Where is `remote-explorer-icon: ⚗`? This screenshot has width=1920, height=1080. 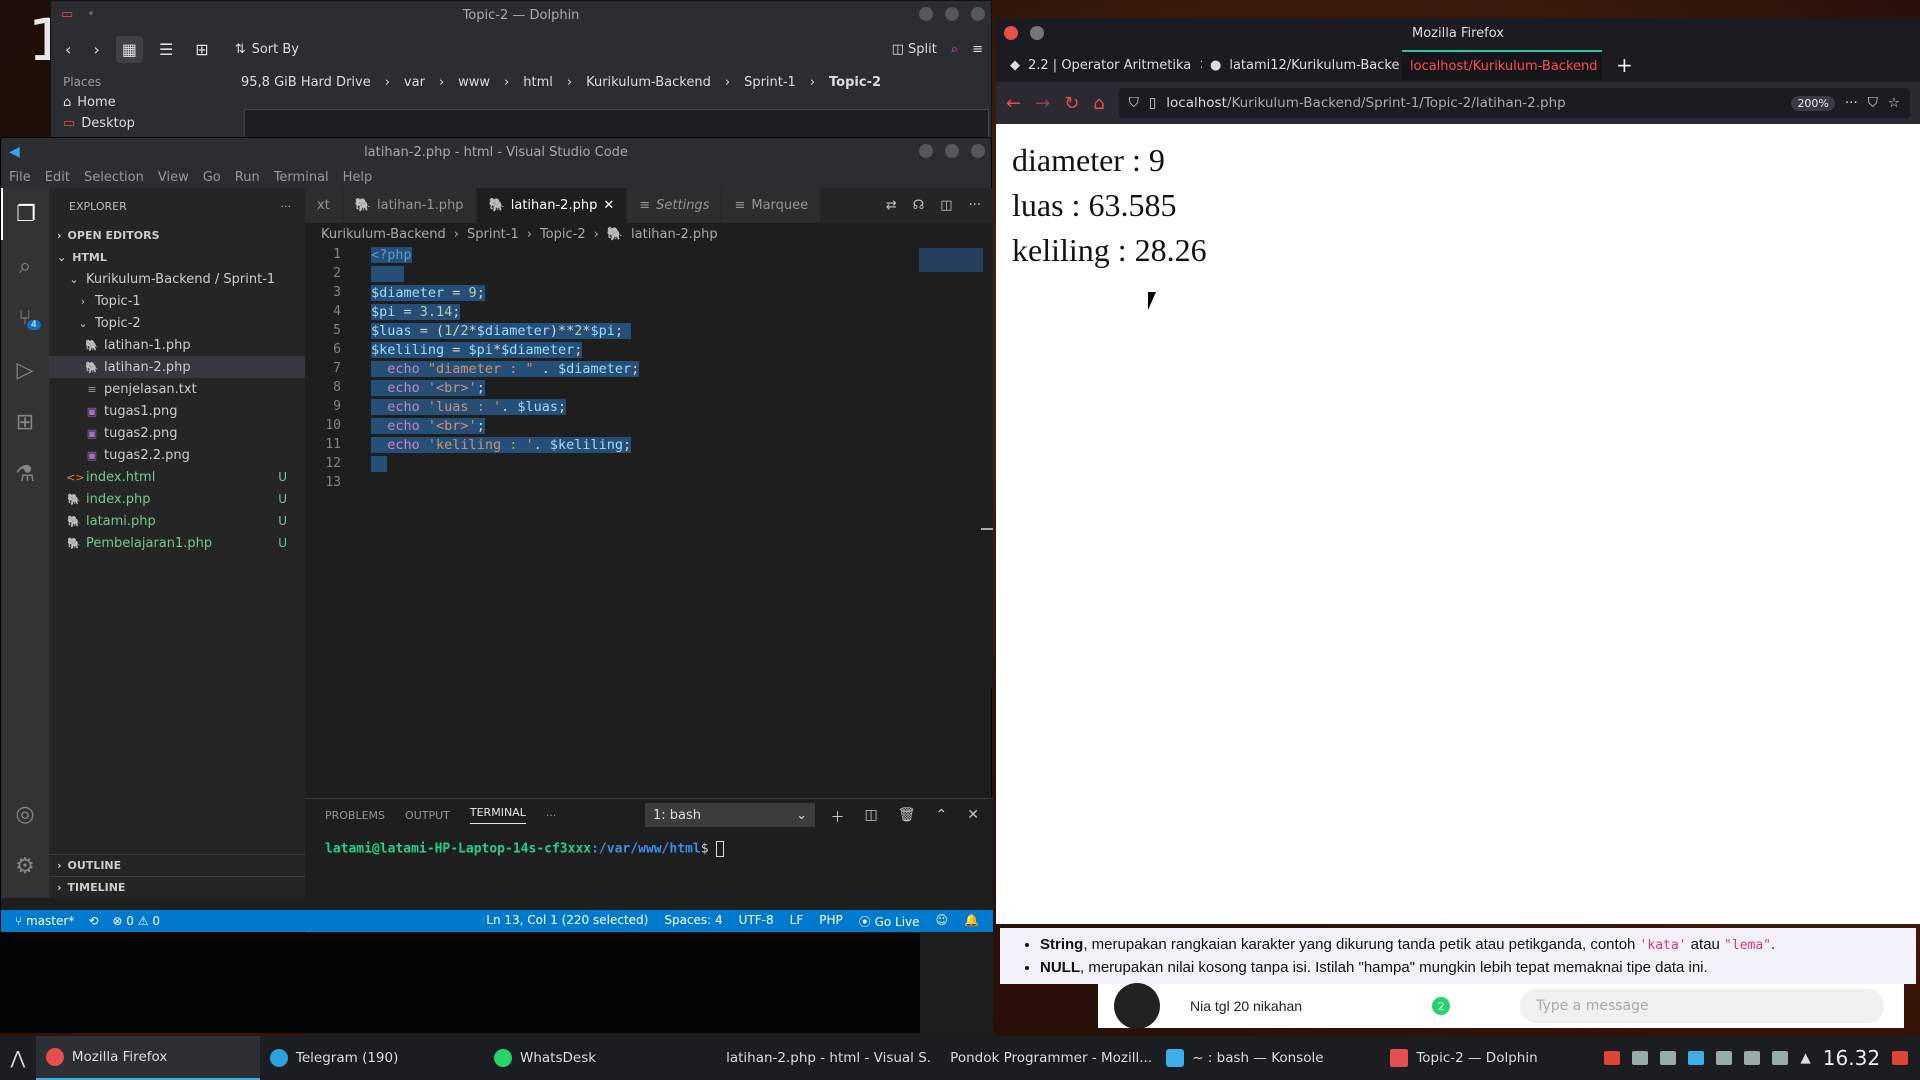
remote-explorer-icon: ⚗ is located at coordinates (25, 474).